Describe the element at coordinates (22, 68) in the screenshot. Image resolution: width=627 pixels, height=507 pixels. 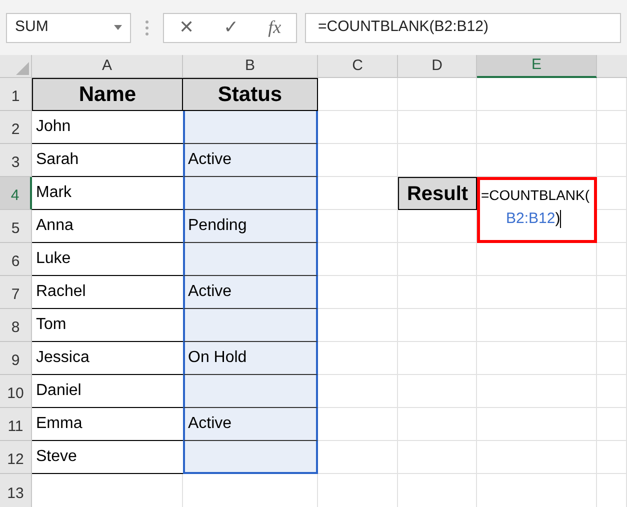
I see `select-all-icon` at that location.